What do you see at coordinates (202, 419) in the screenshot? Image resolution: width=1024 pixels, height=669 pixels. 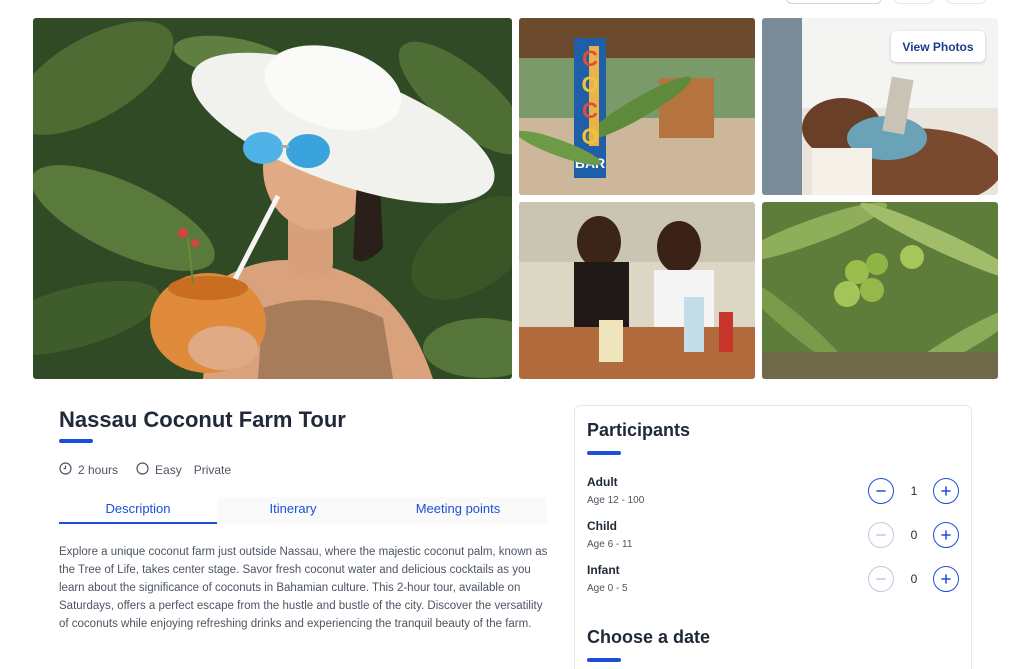 I see `tour-title: Nassau Coconut Farm Tour` at bounding box center [202, 419].